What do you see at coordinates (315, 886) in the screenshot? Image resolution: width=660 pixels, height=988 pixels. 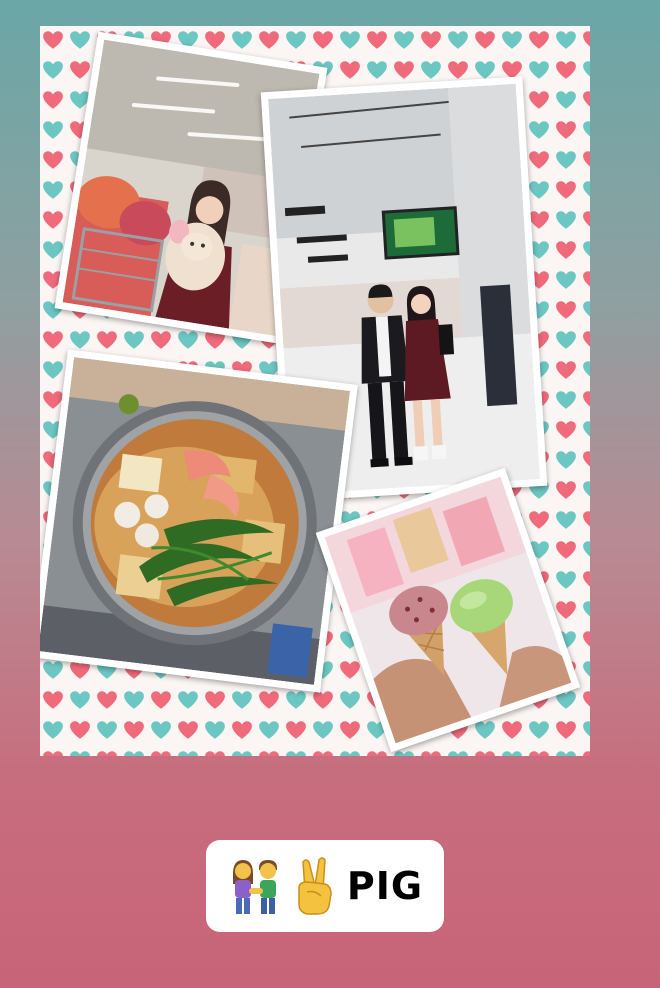 I see `victory-hand-icon` at bounding box center [315, 886].